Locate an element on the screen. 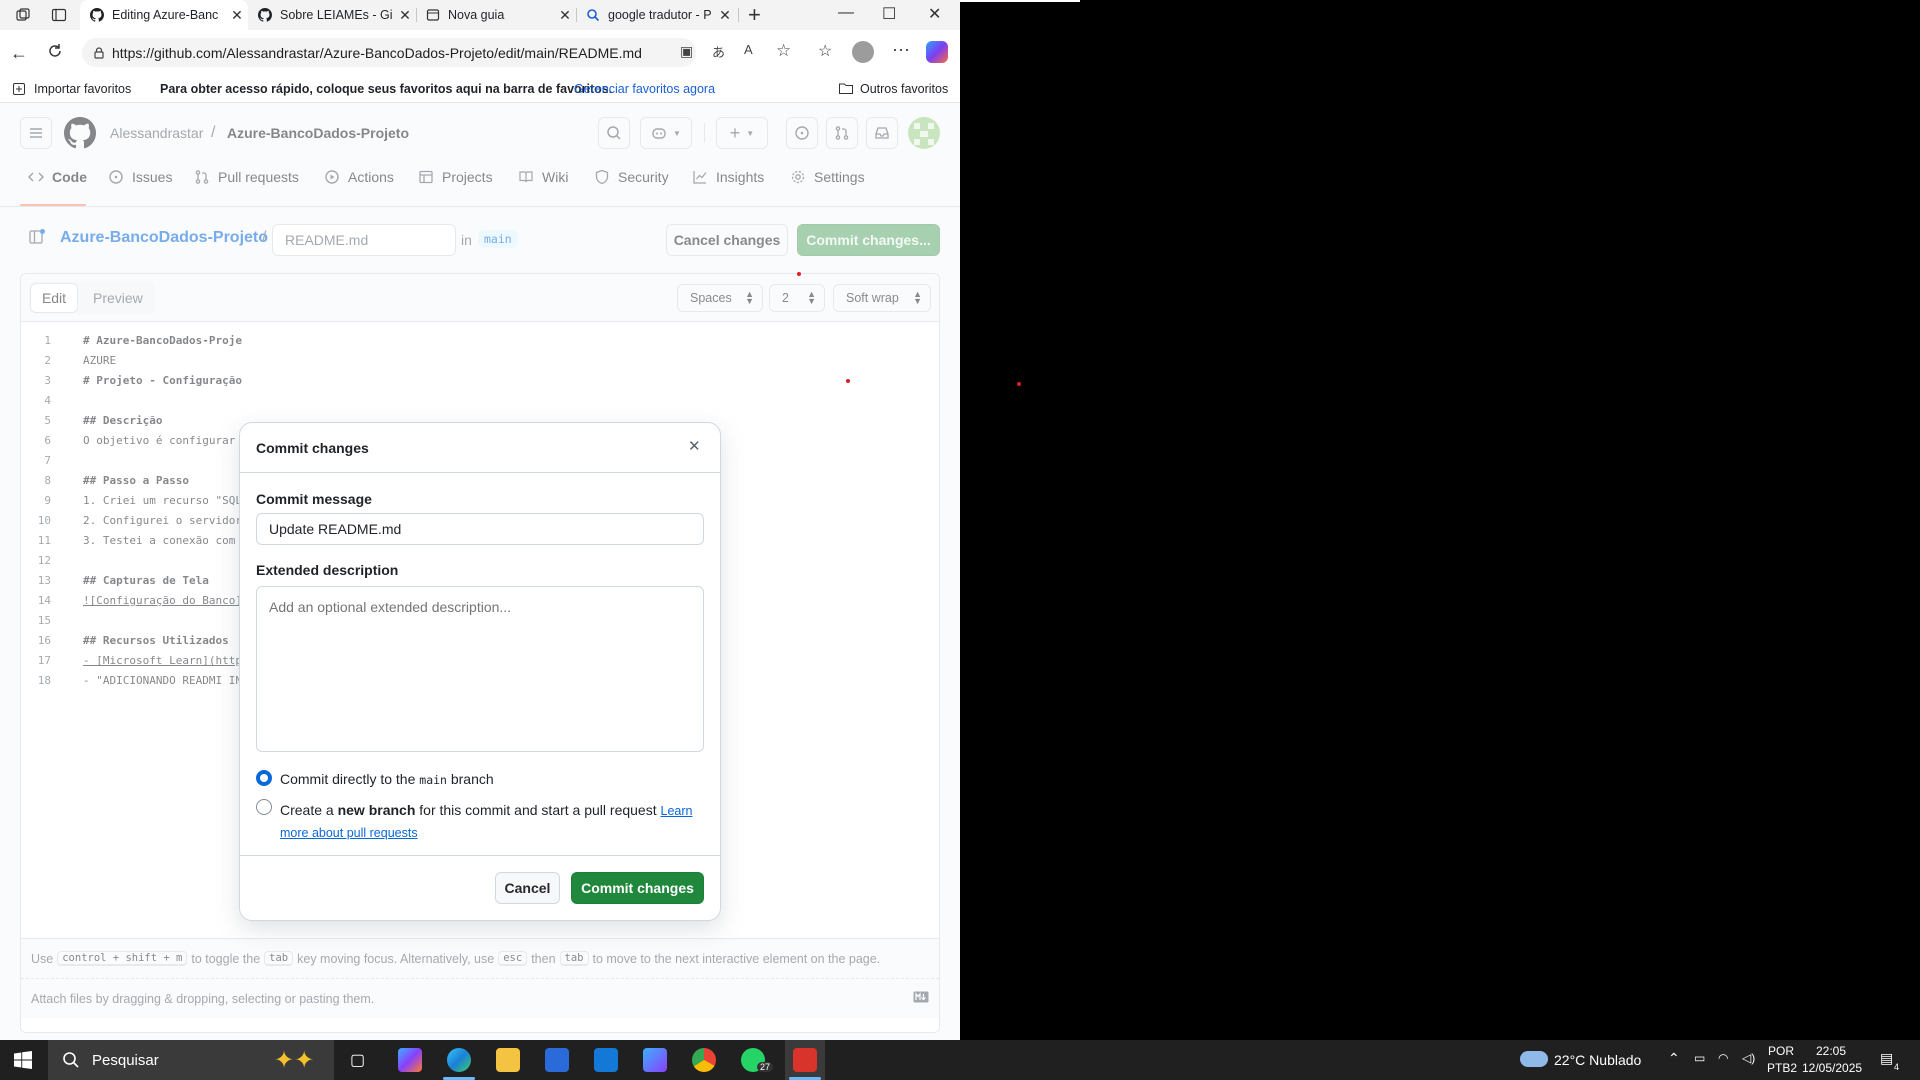 The height and width of the screenshot is (1080, 1920). dialog-header: Commit changes ✕ is located at coordinates (480, 448).